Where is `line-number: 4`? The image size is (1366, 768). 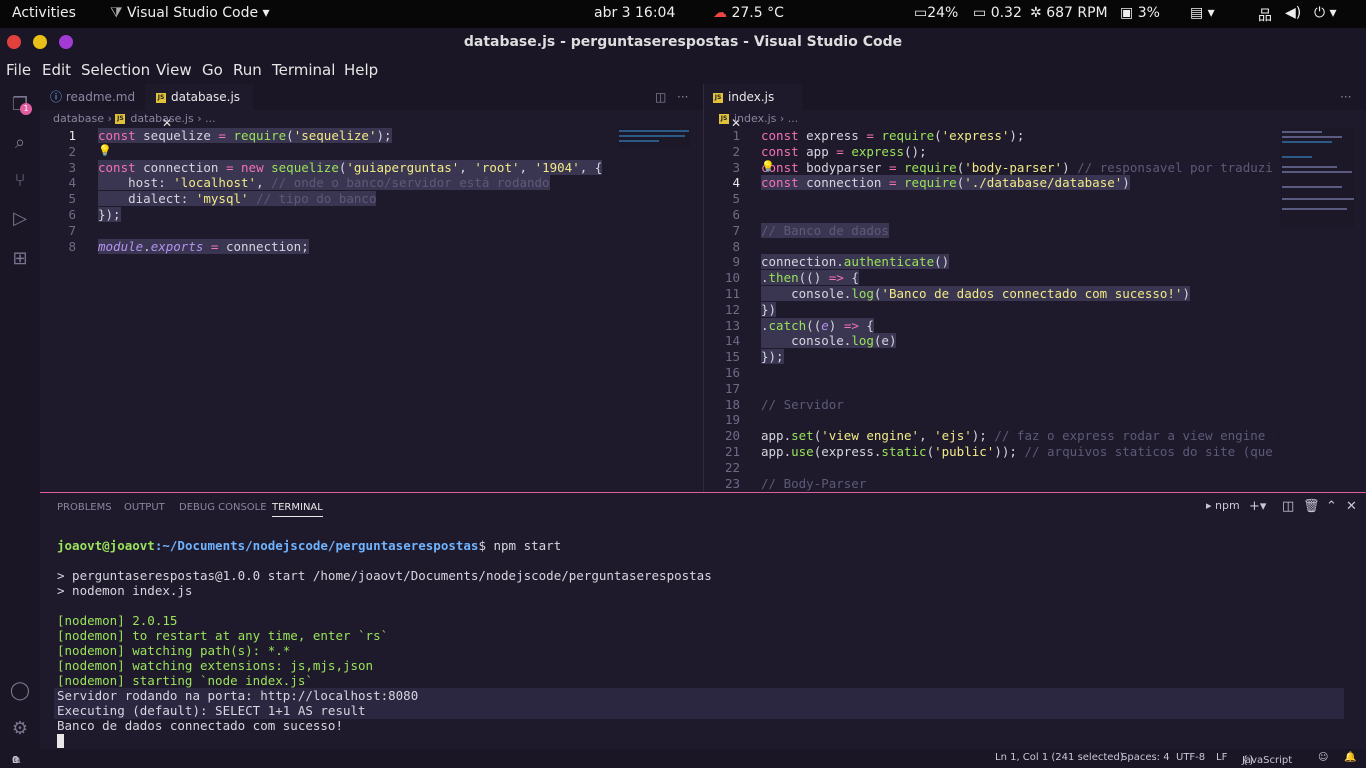 line-number: 4 is located at coordinates (736, 183).